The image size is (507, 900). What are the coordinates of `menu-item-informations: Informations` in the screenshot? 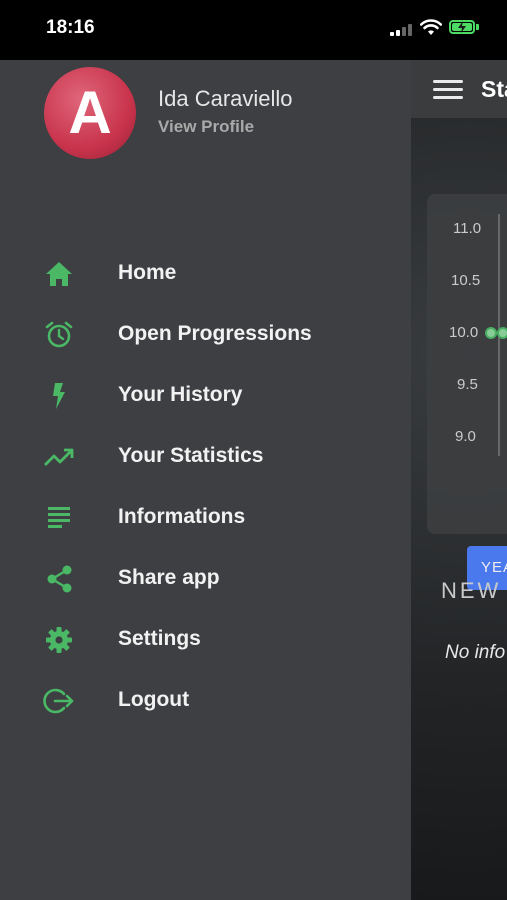 It's located at (205, 517).